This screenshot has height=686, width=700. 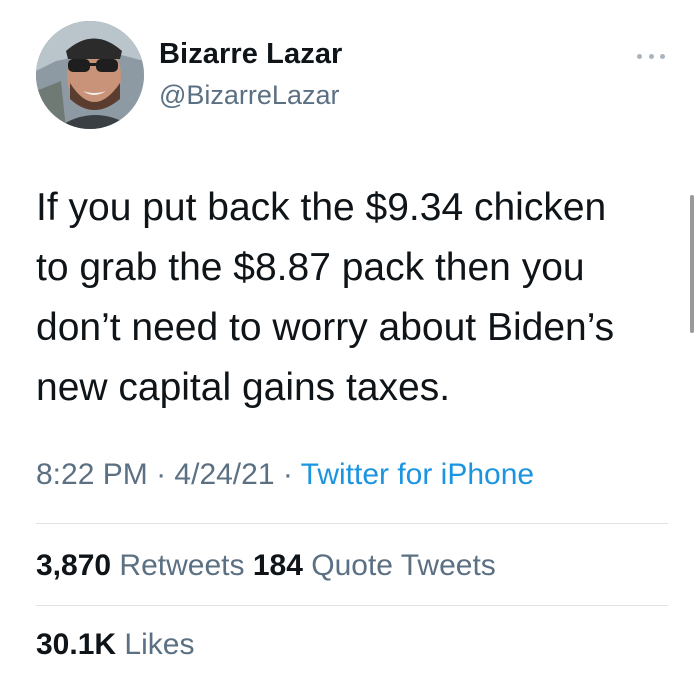 What do you see at coordinates (243, 387) in the screenshot?
I see `tweet-text-line: new capital gains taxes.` at bounding box center [243, 387].